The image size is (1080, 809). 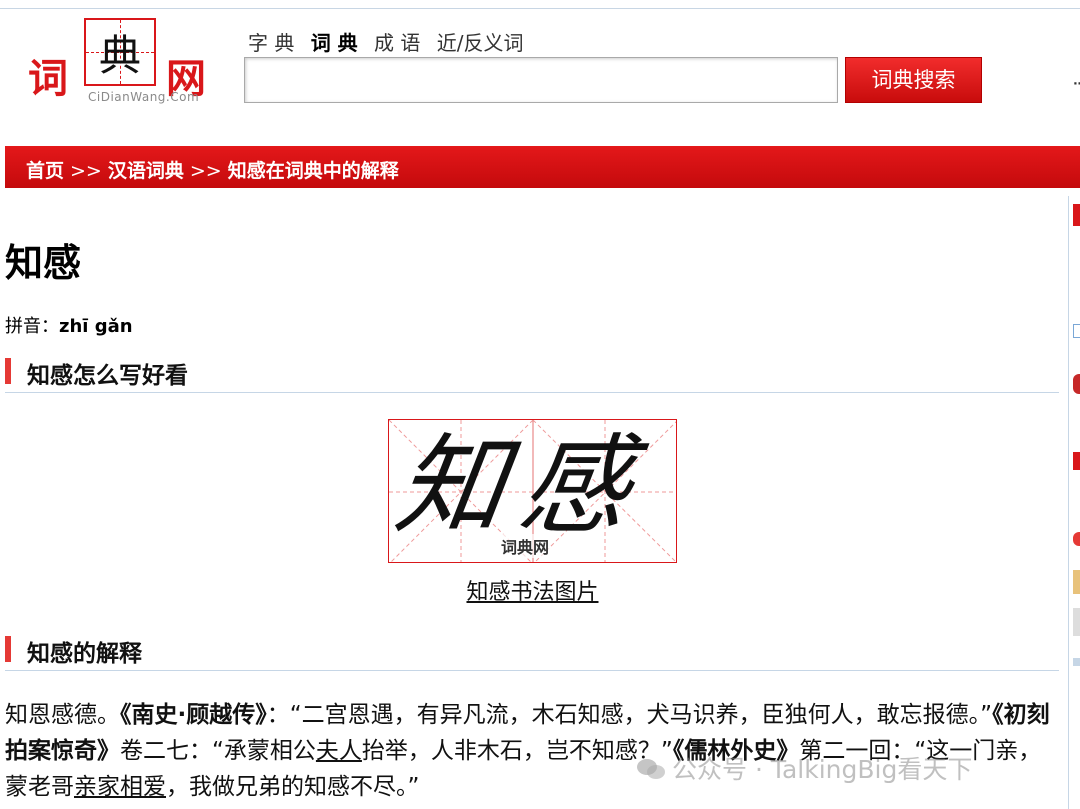 I want to click on pinyin-line: 拼音：zhī gǎn, so click(x=69, y=325).